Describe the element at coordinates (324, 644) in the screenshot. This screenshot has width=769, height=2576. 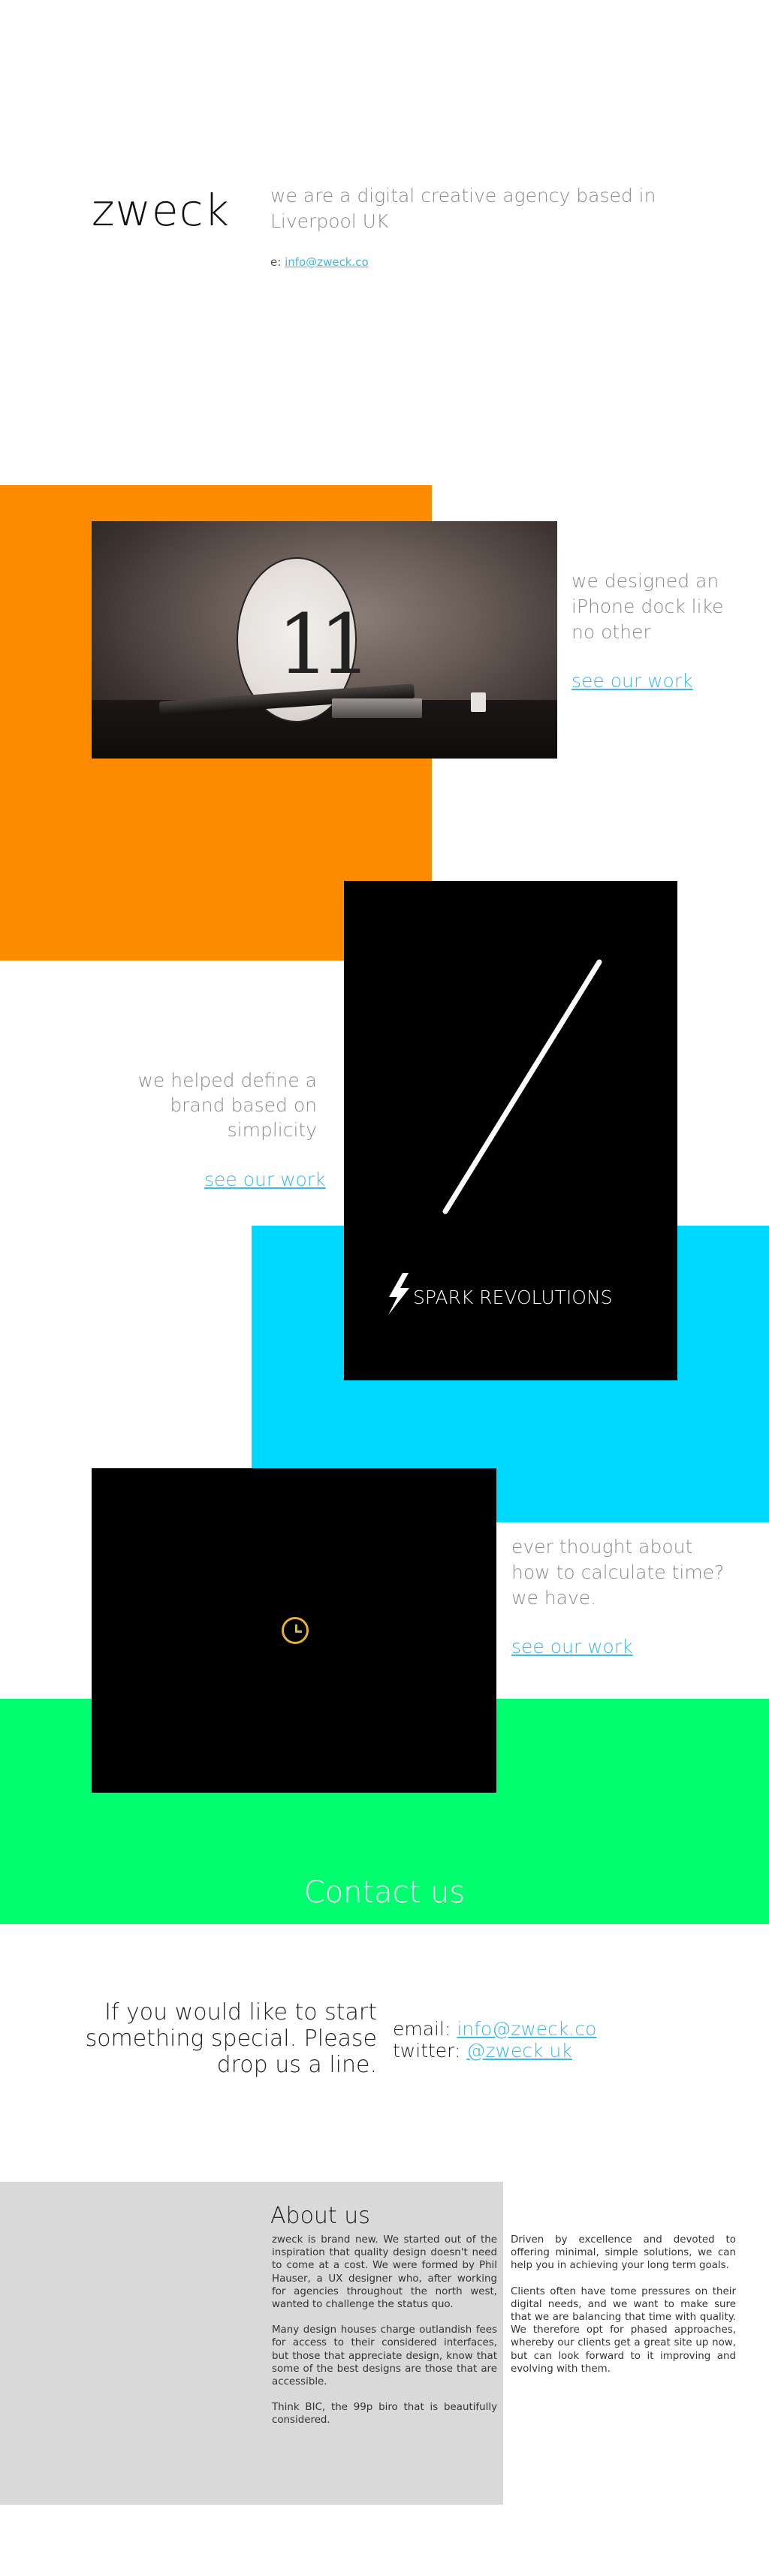
I see `dock-clock-number: 11` at that location.